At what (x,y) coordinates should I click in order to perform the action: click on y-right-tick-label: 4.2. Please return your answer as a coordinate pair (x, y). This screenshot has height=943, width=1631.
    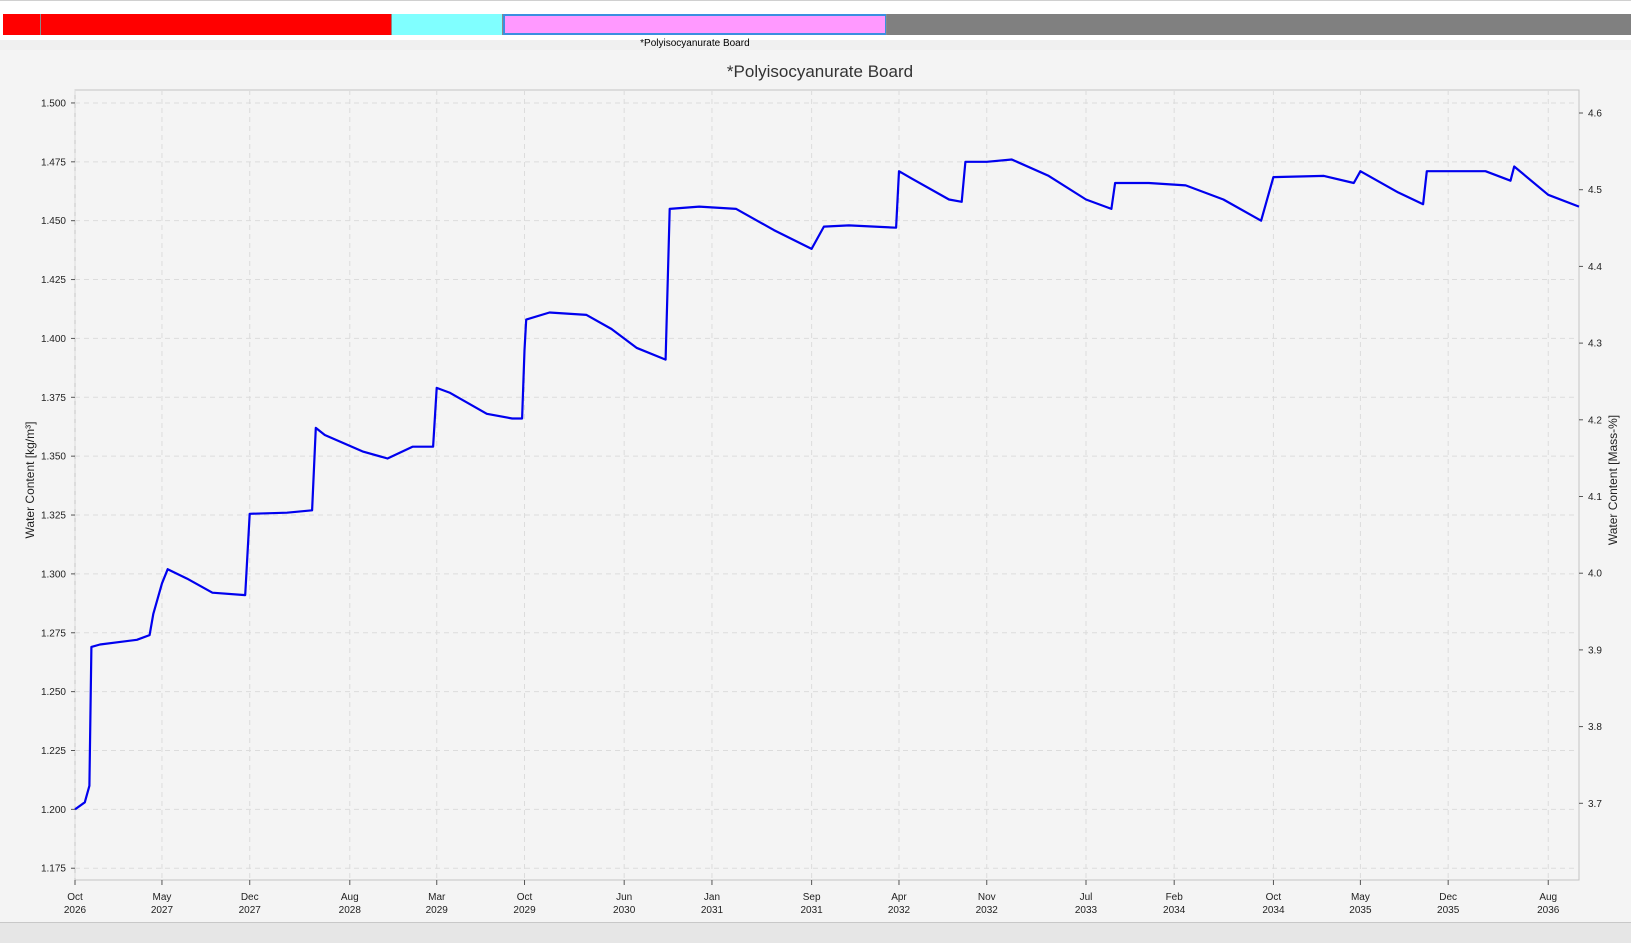
    Looking at the image, I should click on (1595, 420).